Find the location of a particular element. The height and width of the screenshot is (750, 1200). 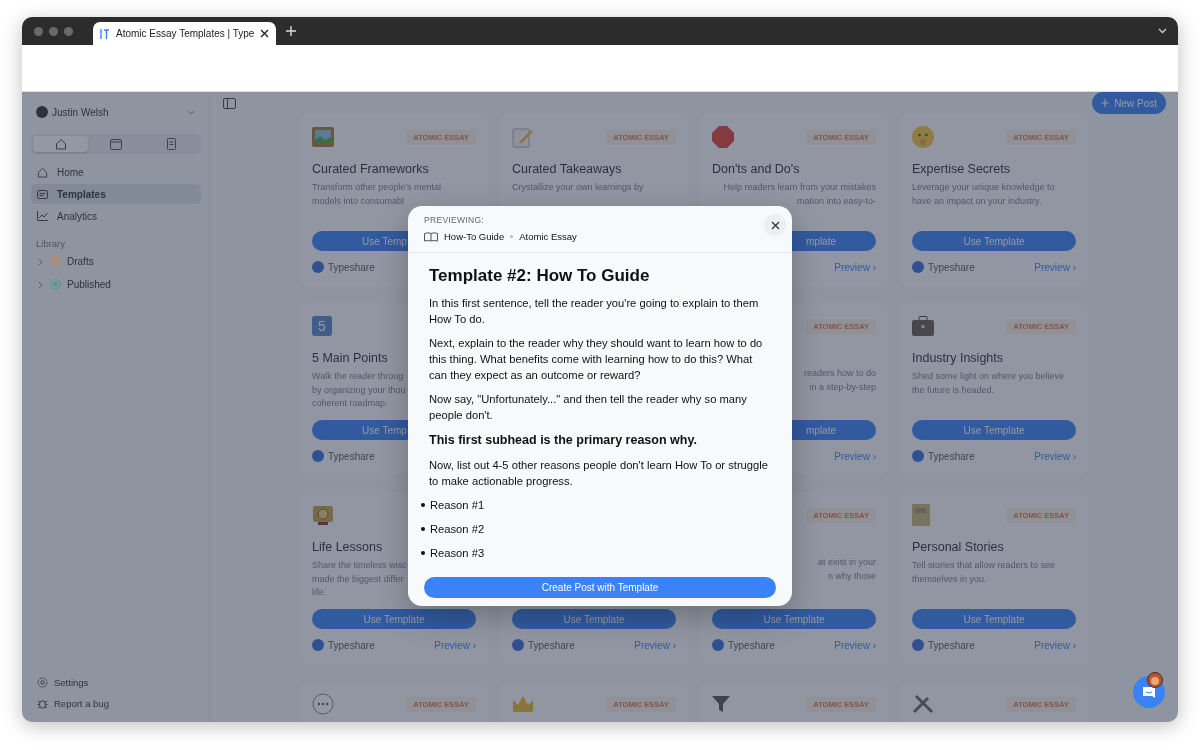

dialog-eyebrow: PREVIEWING: is located at coordinates (454, 220).